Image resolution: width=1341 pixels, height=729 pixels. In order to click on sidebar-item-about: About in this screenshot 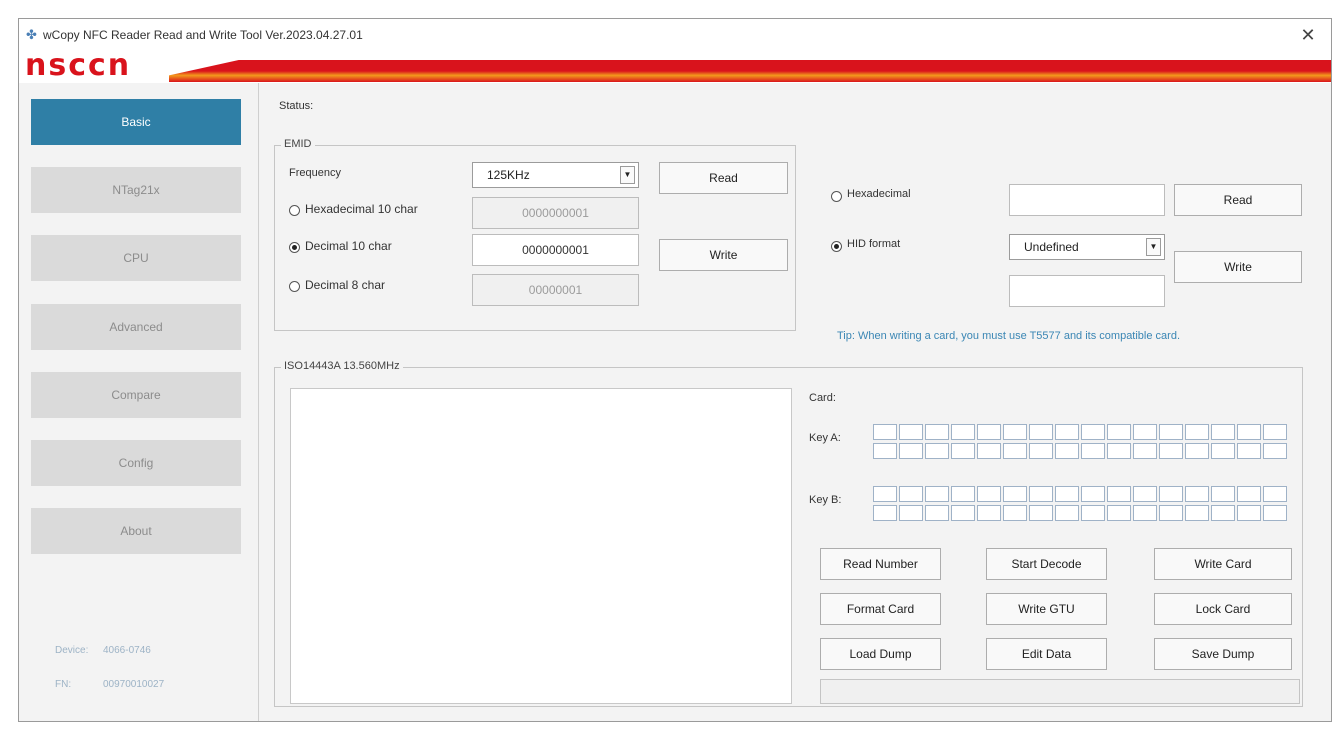, I will do `click(136, 531)`.